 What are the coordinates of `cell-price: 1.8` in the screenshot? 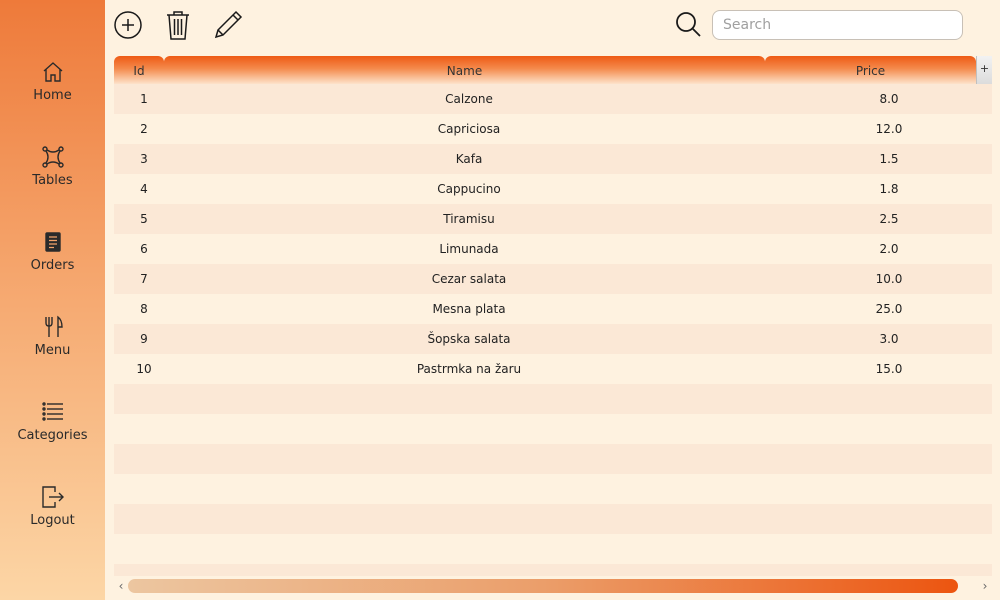 It's located at (889, 189).